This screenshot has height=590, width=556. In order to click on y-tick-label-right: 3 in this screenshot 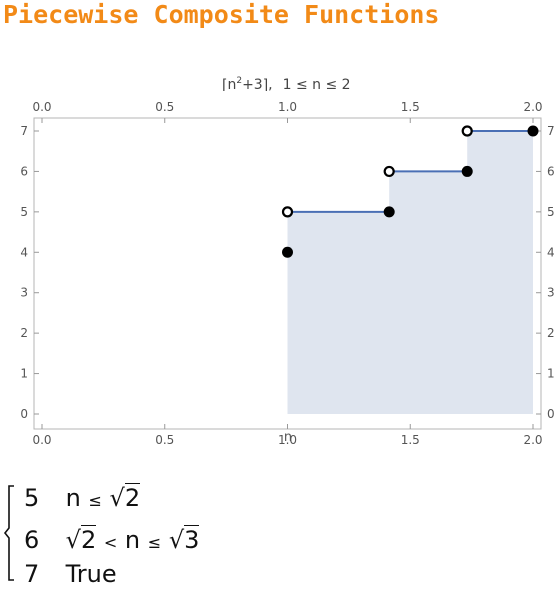, I will do `click(551, 293)`.